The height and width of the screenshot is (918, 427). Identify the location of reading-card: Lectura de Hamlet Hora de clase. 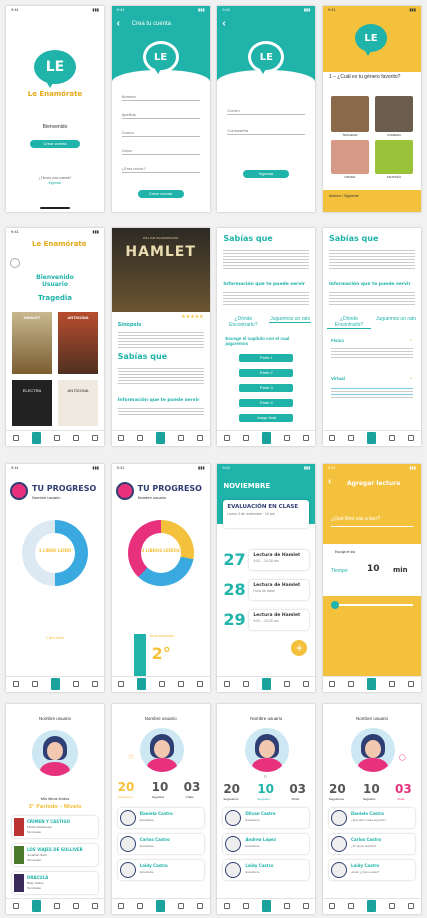
(279, 590).